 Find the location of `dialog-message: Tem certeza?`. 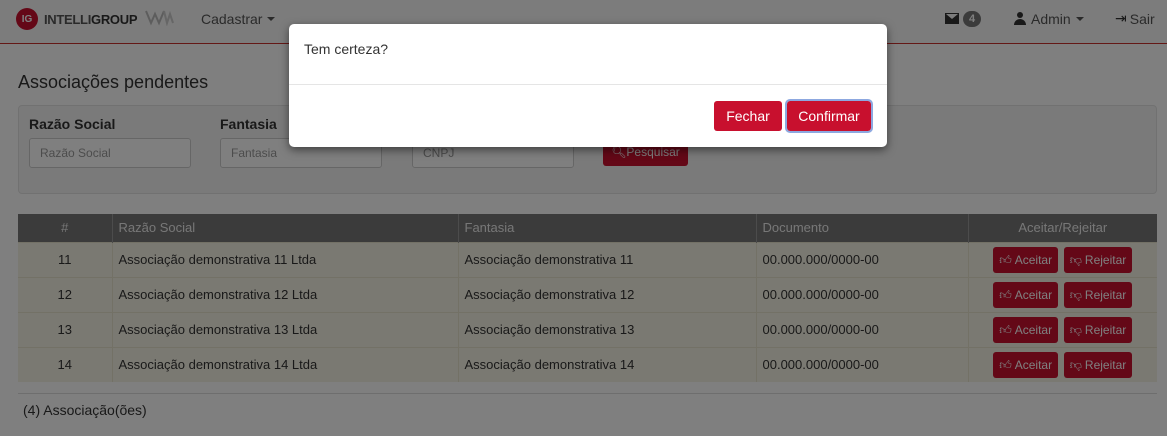

dialog-message: Tem certeza? is located at coordinates (588, 54).